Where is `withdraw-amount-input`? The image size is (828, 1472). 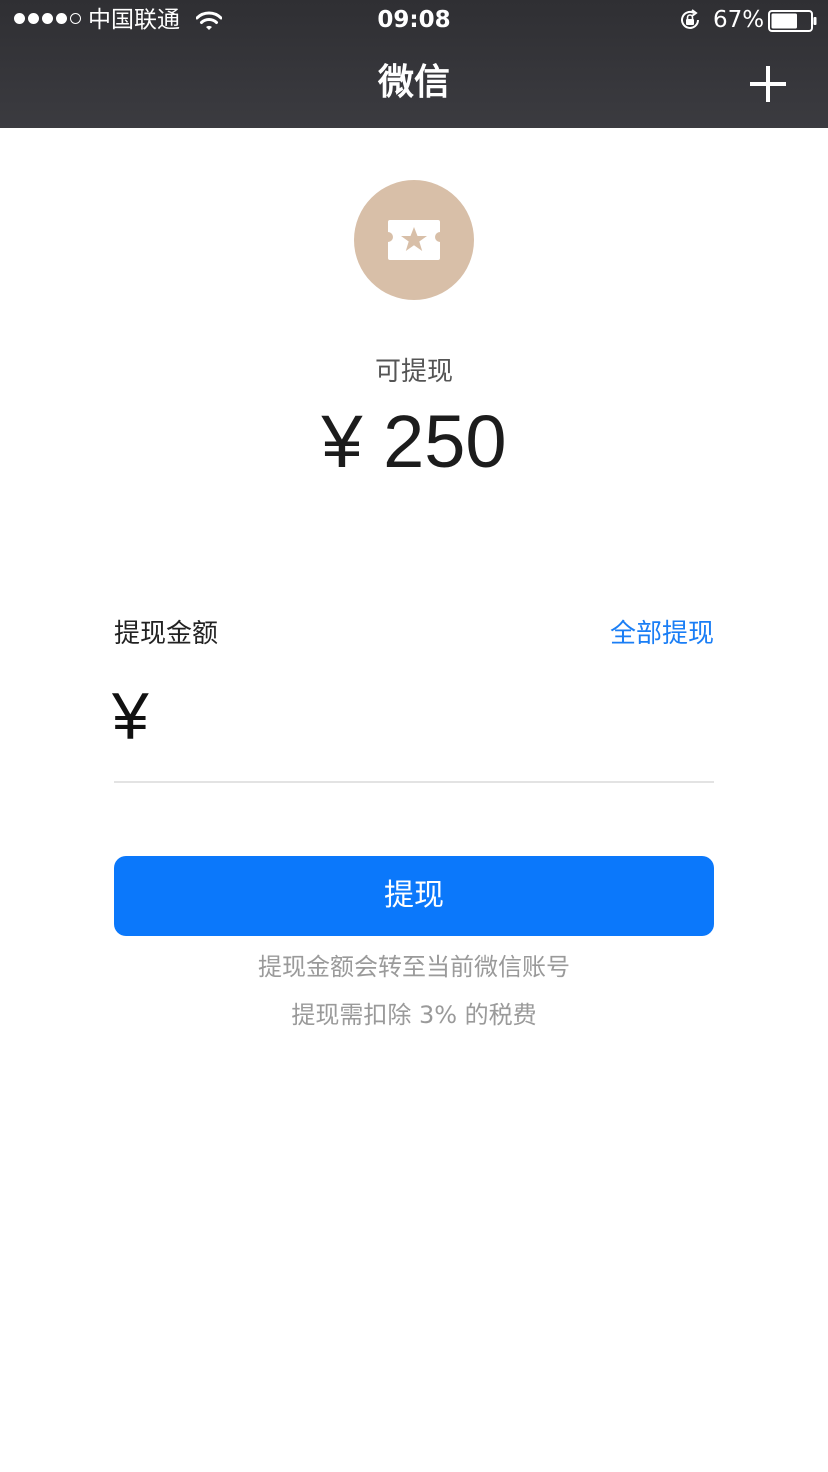
withdraw-amount-input is located at coordinates (442, 719).